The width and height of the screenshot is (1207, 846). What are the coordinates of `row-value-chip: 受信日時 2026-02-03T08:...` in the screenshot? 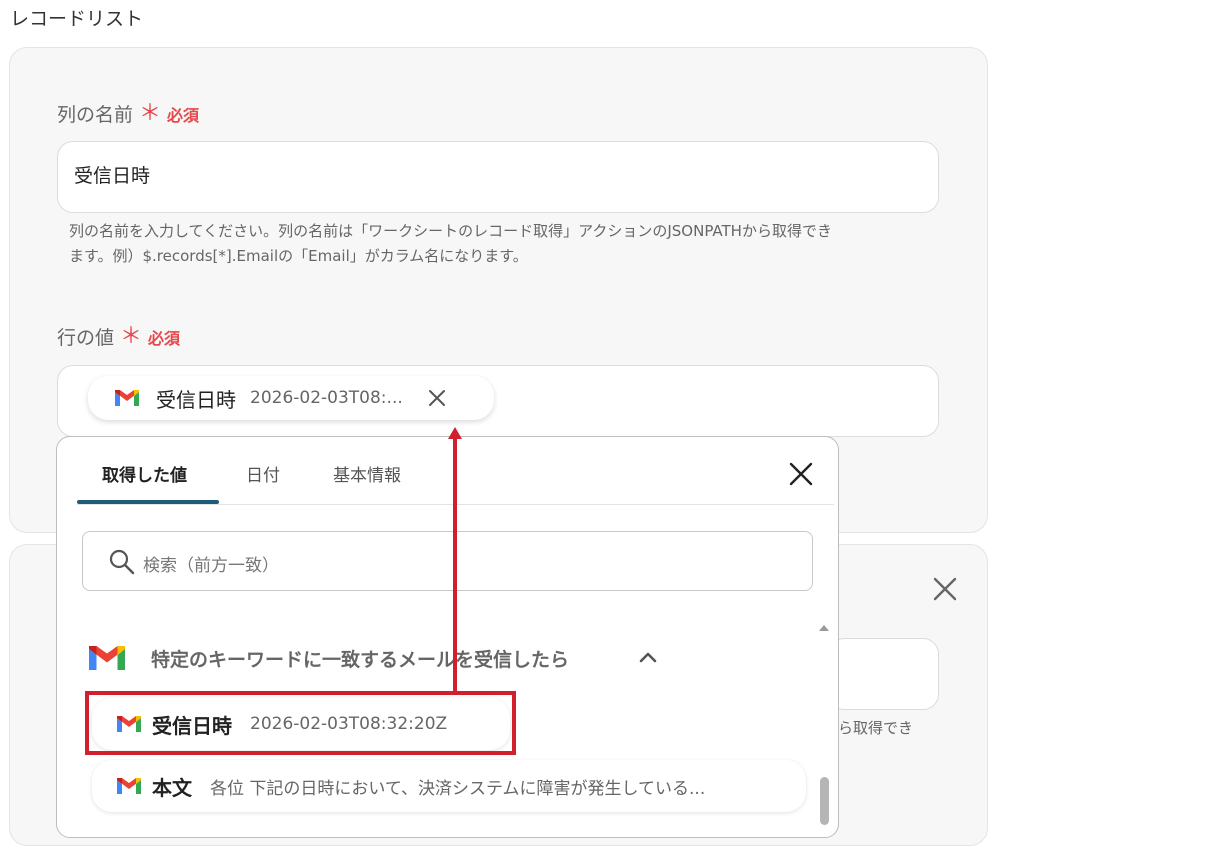 It's located at (291, 398).